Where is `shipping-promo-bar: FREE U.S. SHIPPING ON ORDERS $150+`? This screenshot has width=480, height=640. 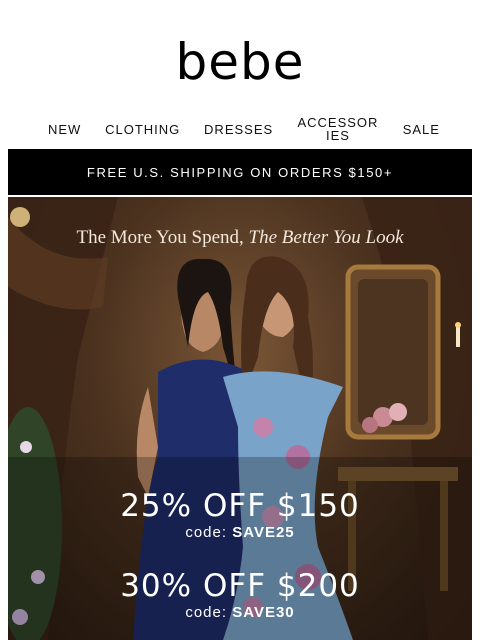 shipping-promo-bar: FREE U.S. SHIPPING ON ORDERS $150+ is located at coordinates (240, 172).